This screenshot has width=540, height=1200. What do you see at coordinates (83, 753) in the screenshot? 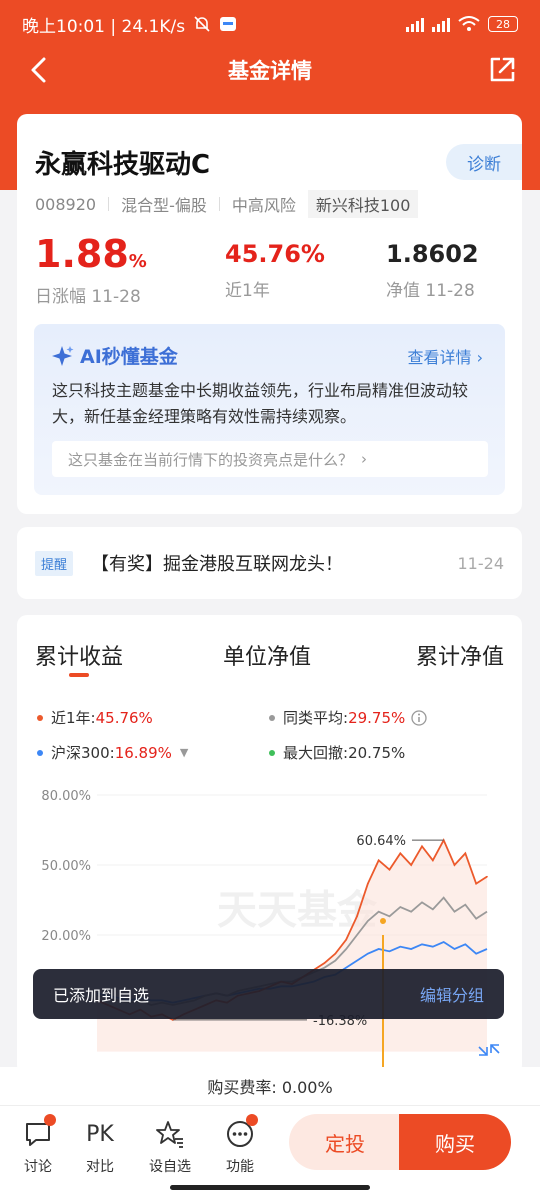
I see `legend-hs300-label: 沪深300:` at bounding box center [83, 753].